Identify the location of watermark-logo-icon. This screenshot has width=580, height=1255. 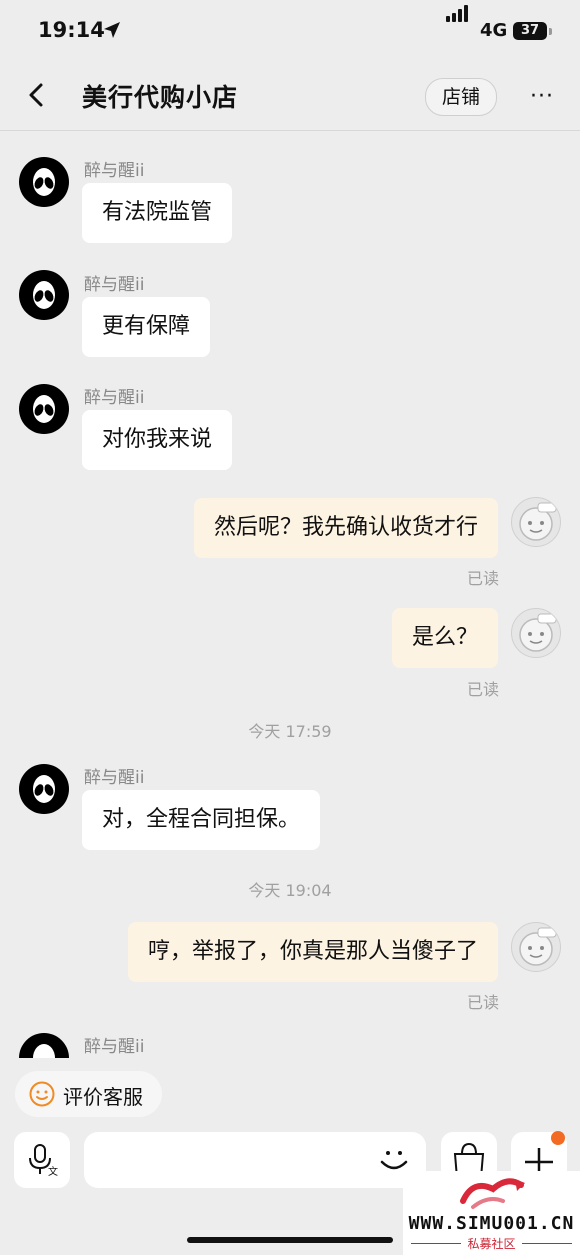
(492, 1193).